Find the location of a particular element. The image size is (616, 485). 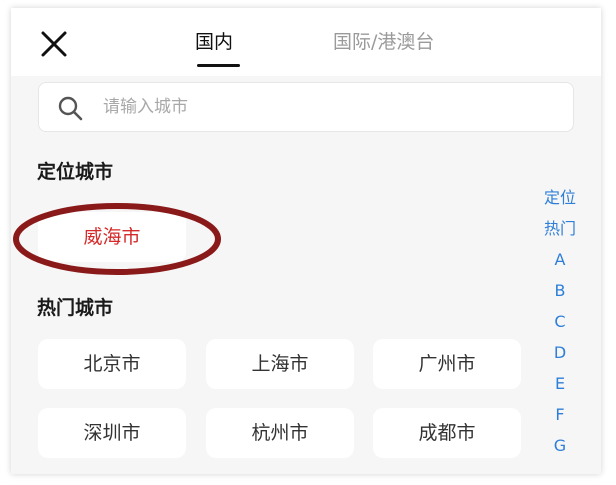

index-item-c: C is located at coordinates (560, 321).